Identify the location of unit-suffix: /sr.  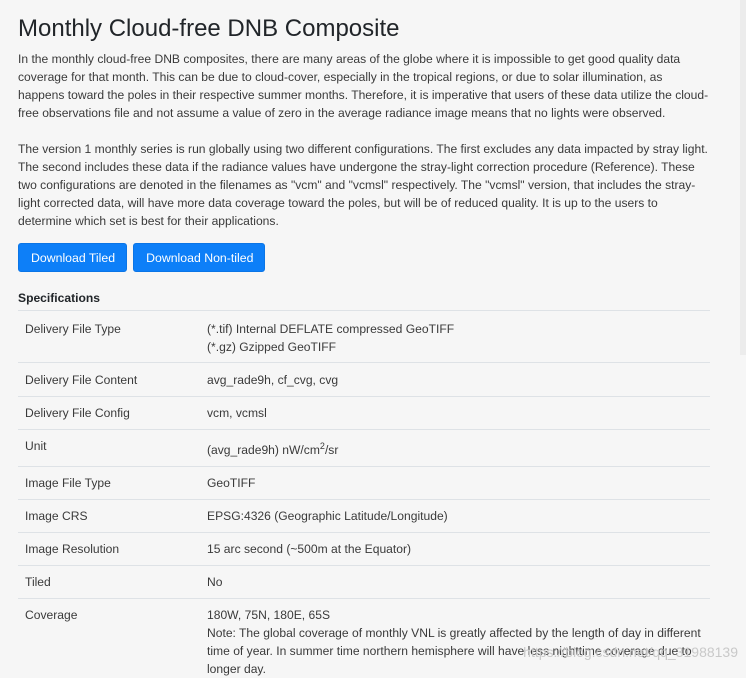
(331, 450).